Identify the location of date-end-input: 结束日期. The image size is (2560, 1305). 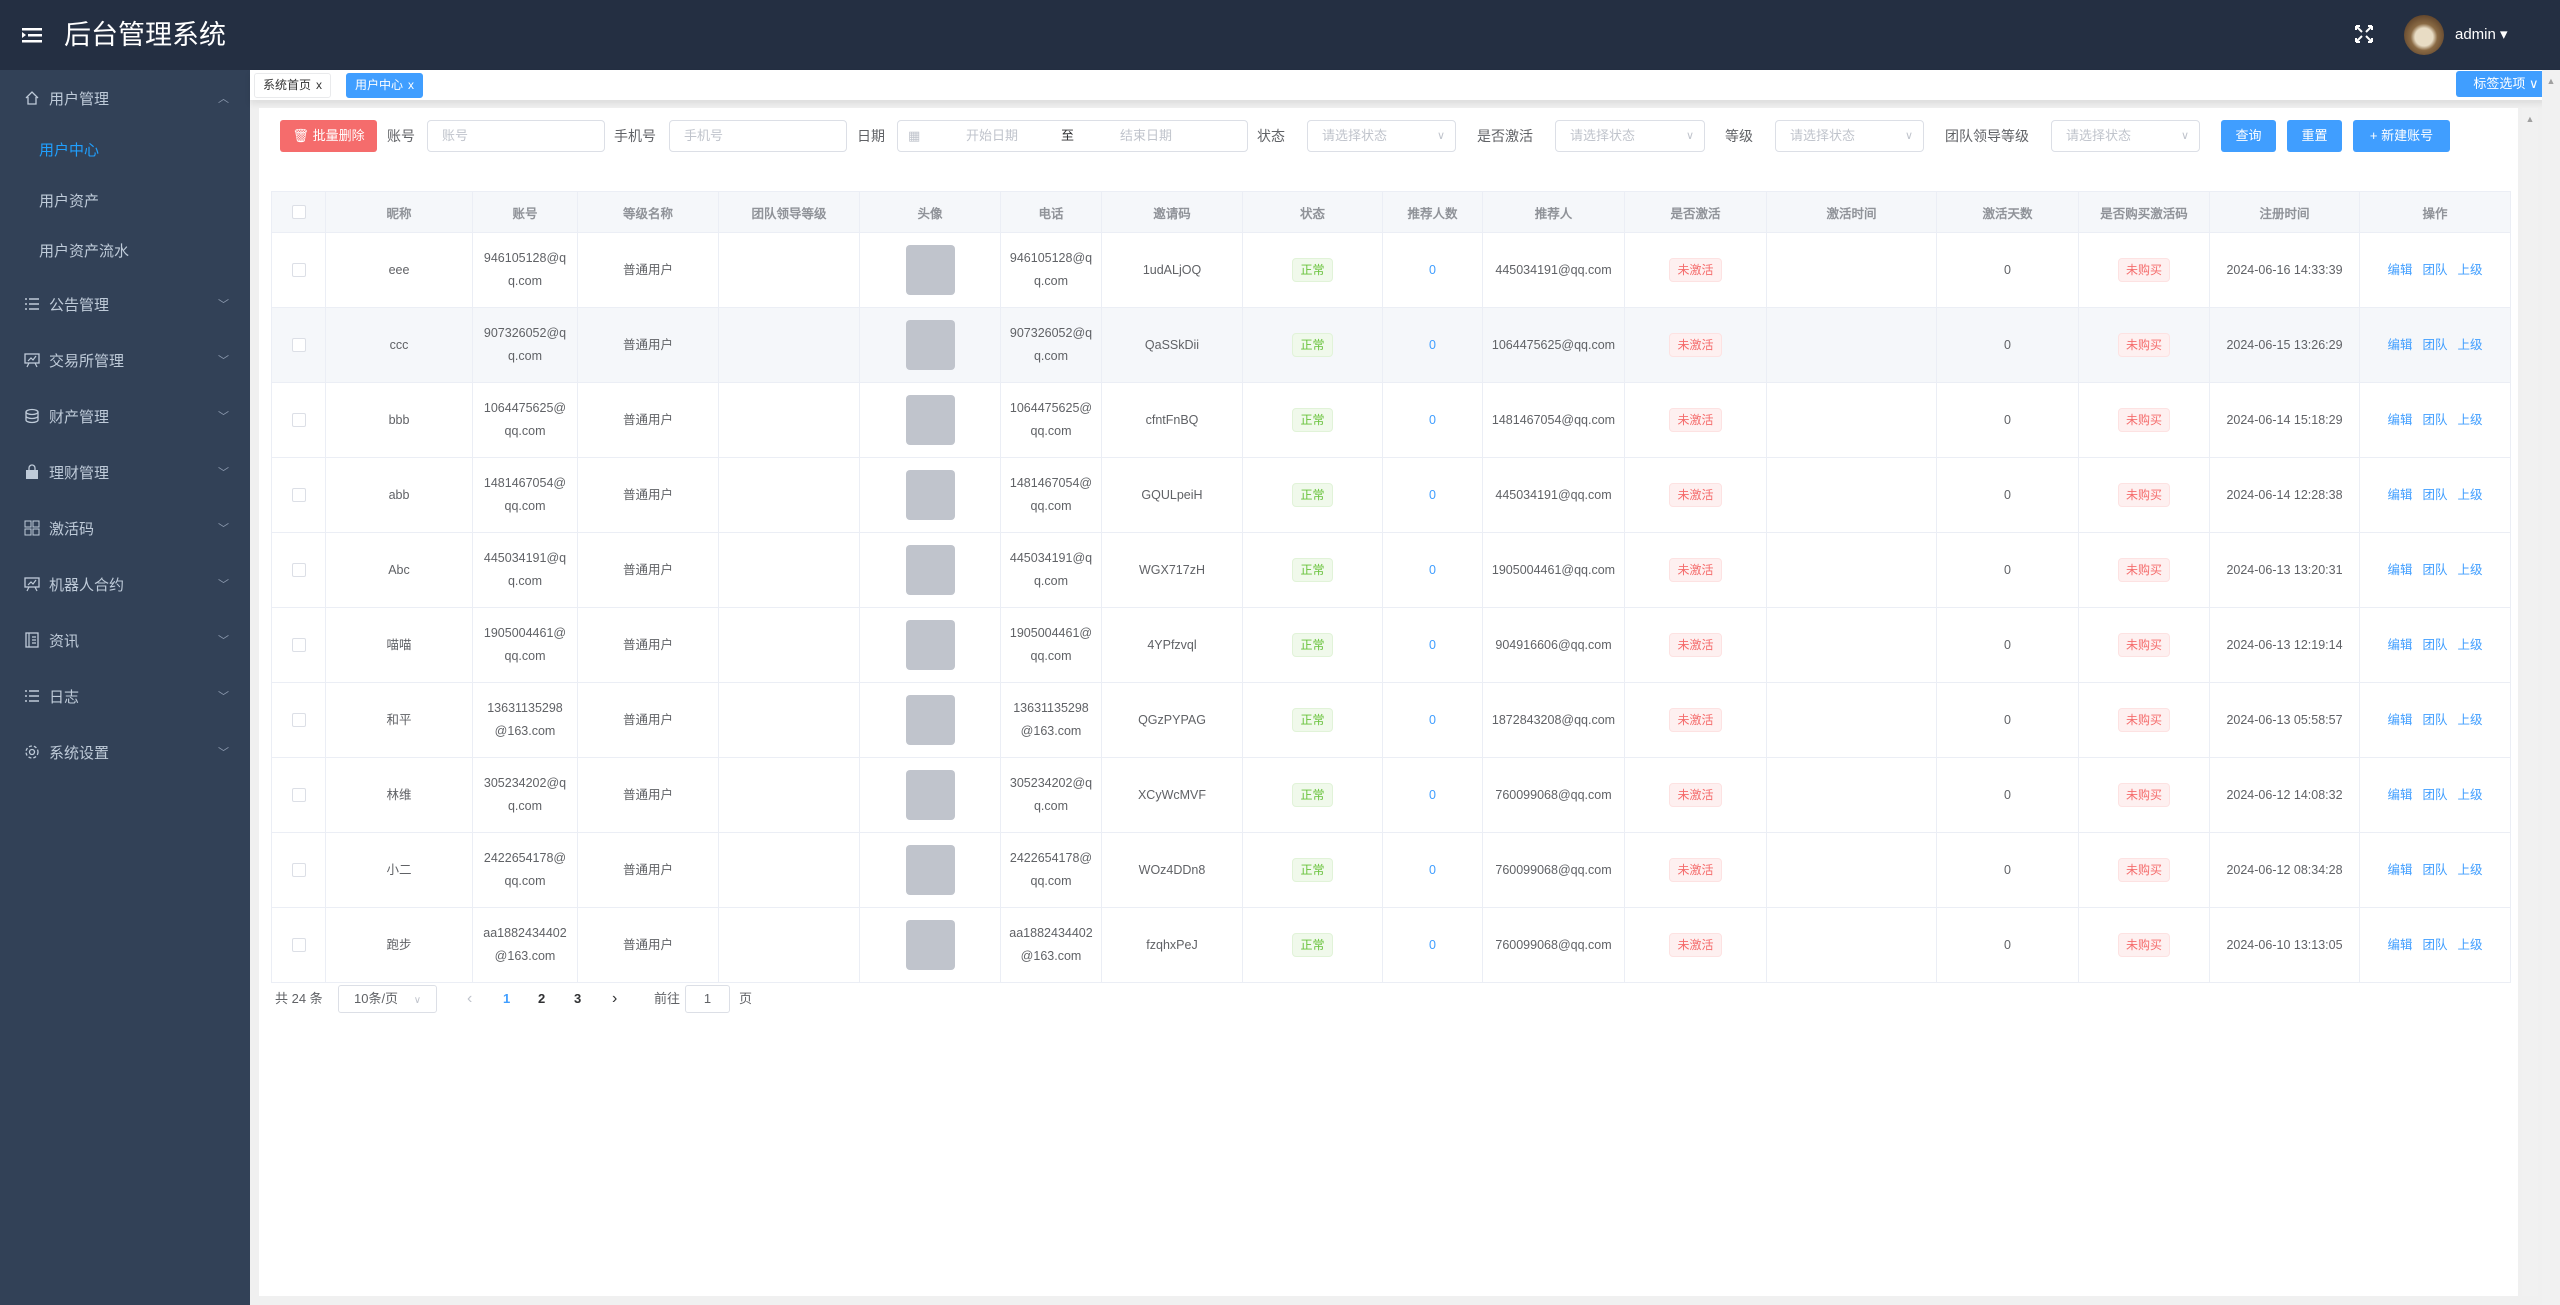
(1146, 136).